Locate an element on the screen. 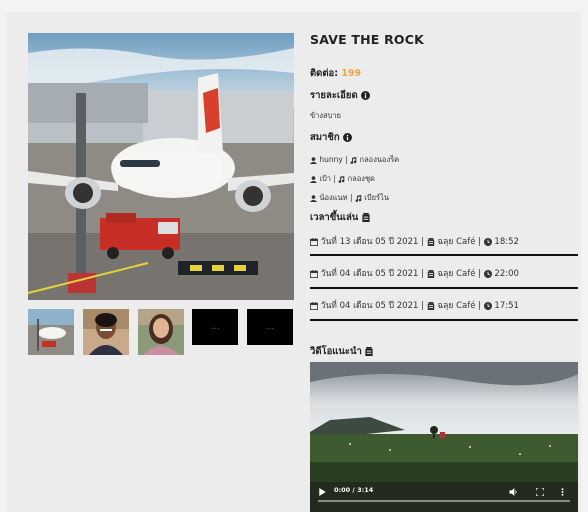 Image resolution: width=588 pixels, height=512 pixels. more-vertical-icon is located at coordinates (562, 492).